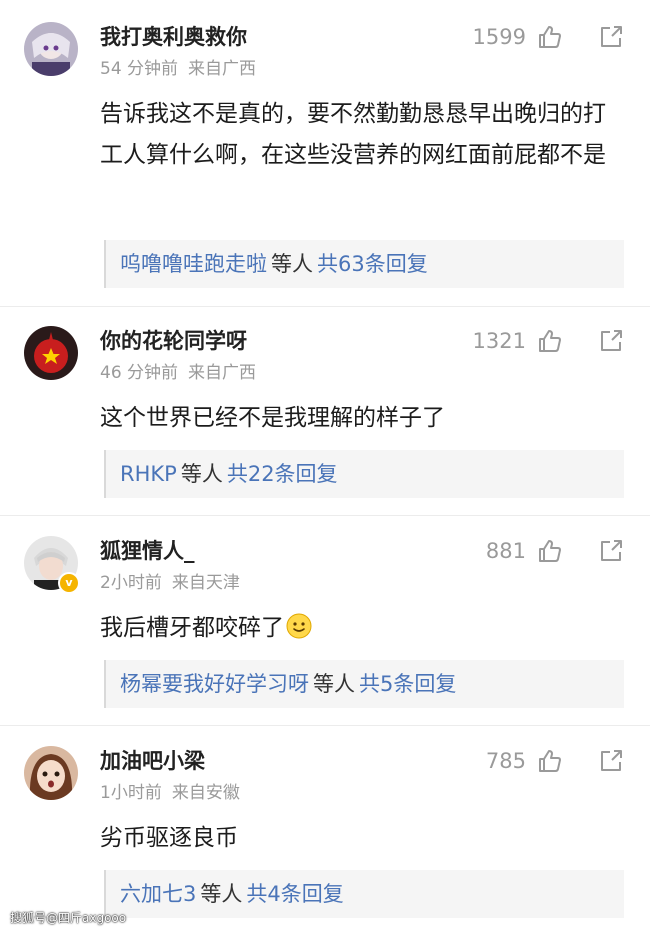  Describe the element at coordinates (407, 684) in the screenshot. I see `reply-count: 共5条回复` at that location.